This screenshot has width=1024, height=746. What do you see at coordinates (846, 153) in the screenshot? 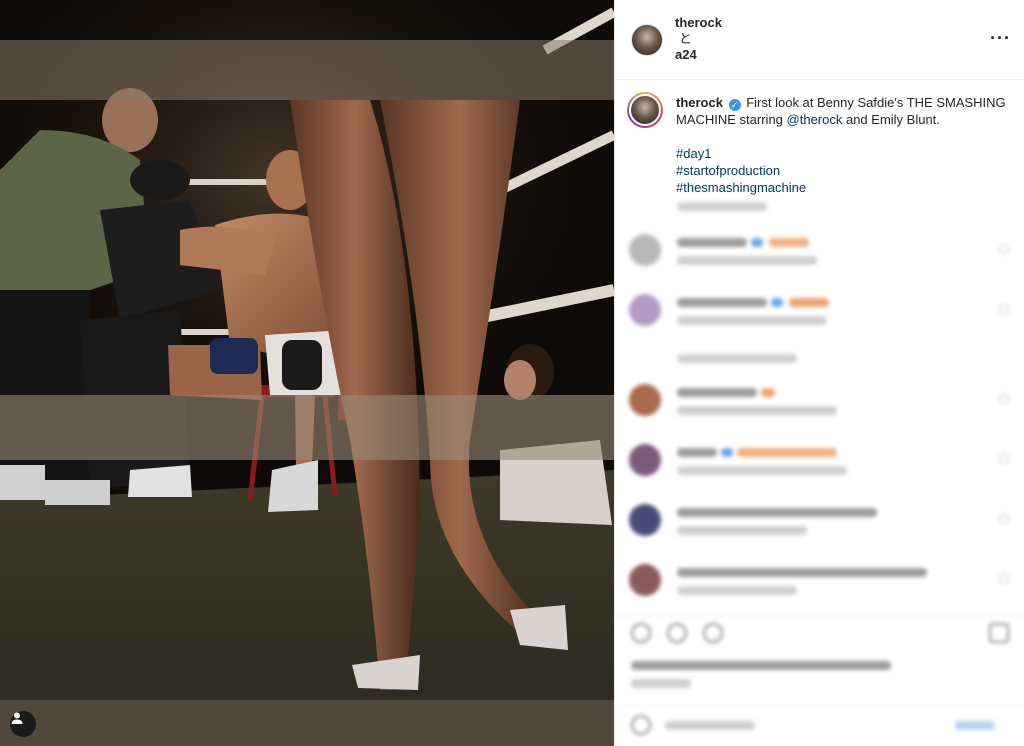
I see `hashtag-link: #day1` at bounding box center [846, 153].